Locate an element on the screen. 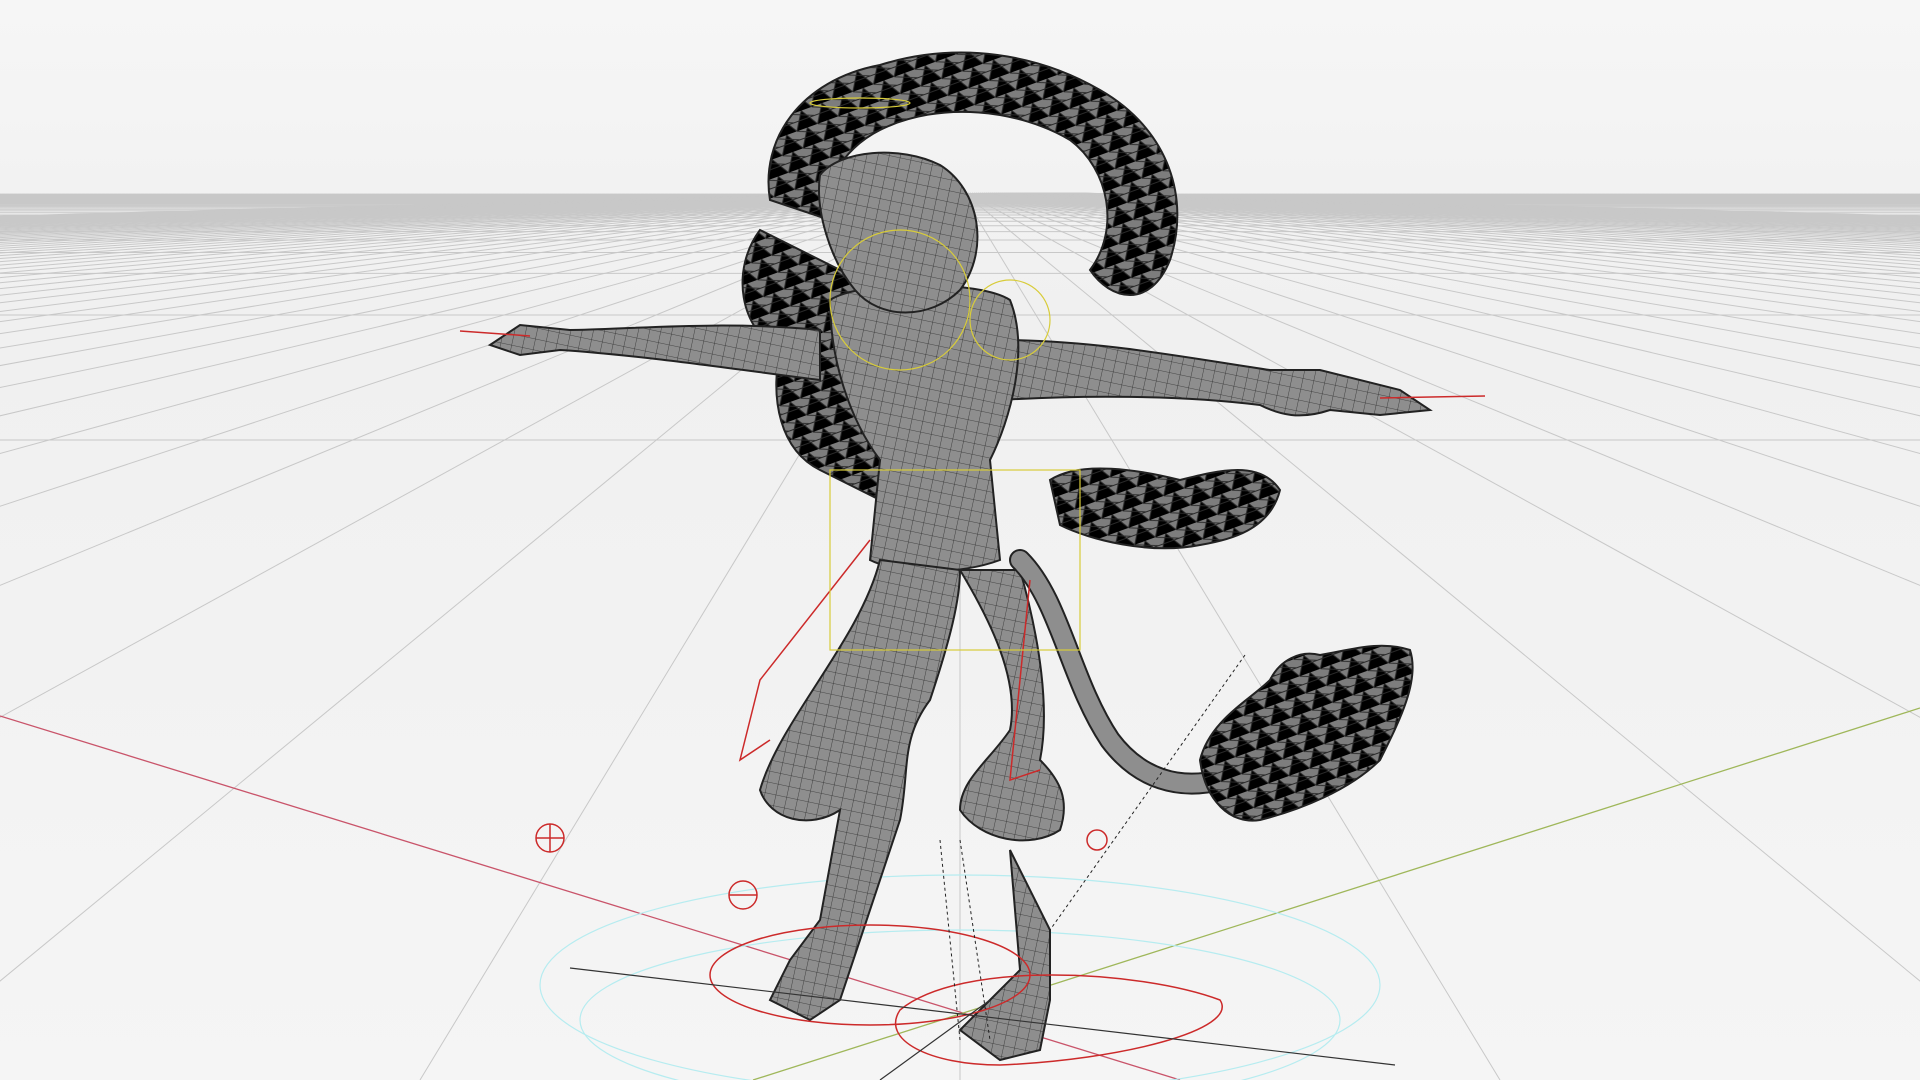 Image resolution: width=1920 pixels, height=1080 pixels. left-leg is located at coordinates (860, 790).